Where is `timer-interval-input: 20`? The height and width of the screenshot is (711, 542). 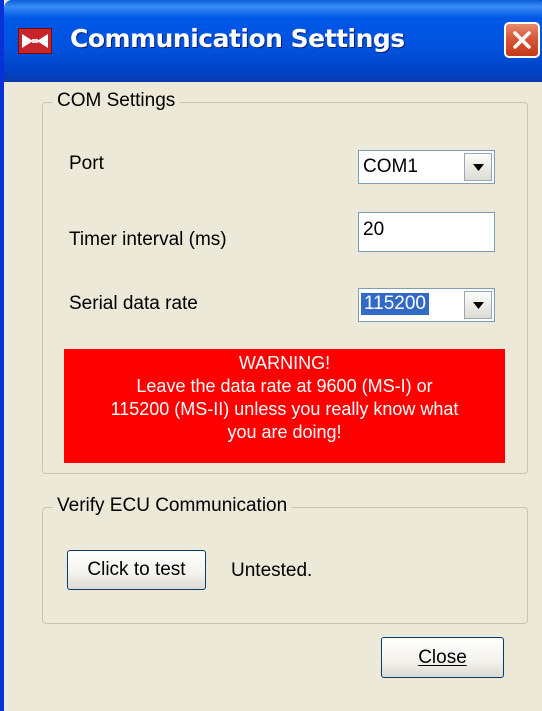 timer-interval-input: 20 is located at coordinates (426, 232).